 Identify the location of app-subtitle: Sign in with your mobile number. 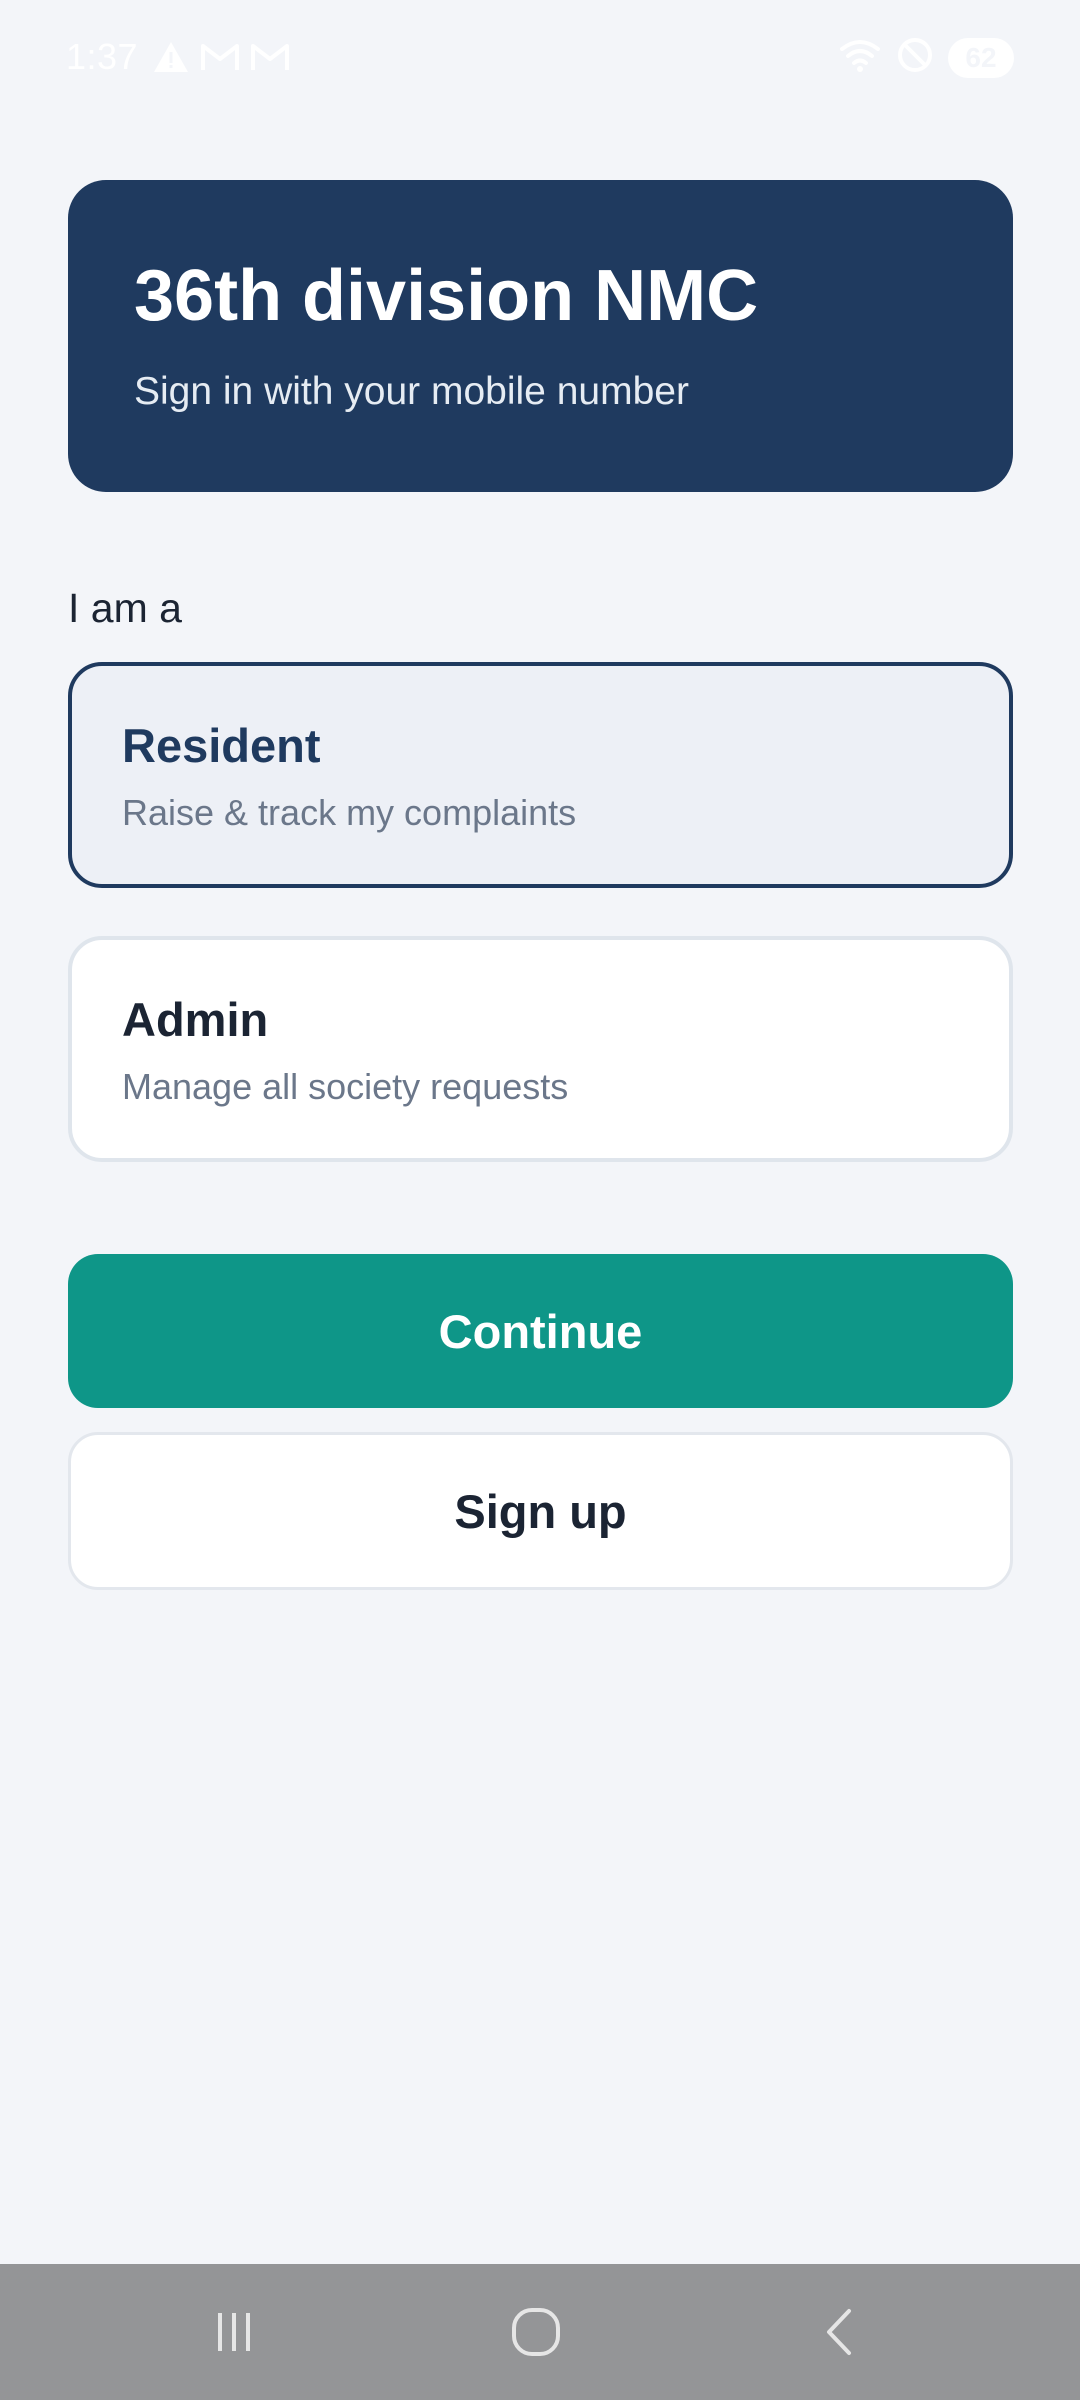
(411, 391).